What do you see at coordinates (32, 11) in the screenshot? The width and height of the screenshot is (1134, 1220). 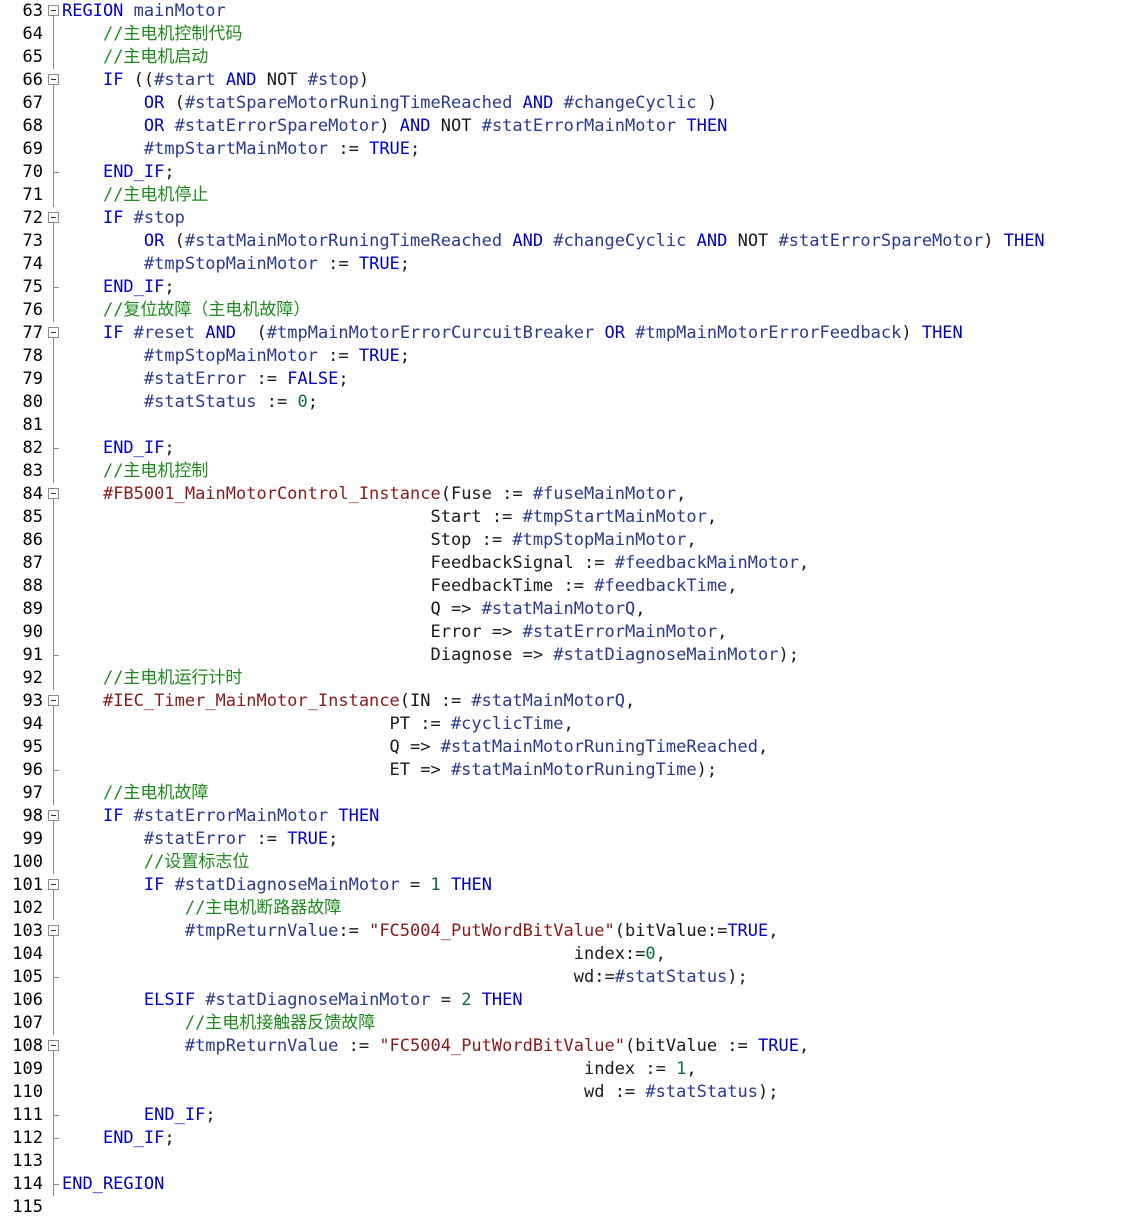 I see `line-number: 63` at bounding box center [32, 11].